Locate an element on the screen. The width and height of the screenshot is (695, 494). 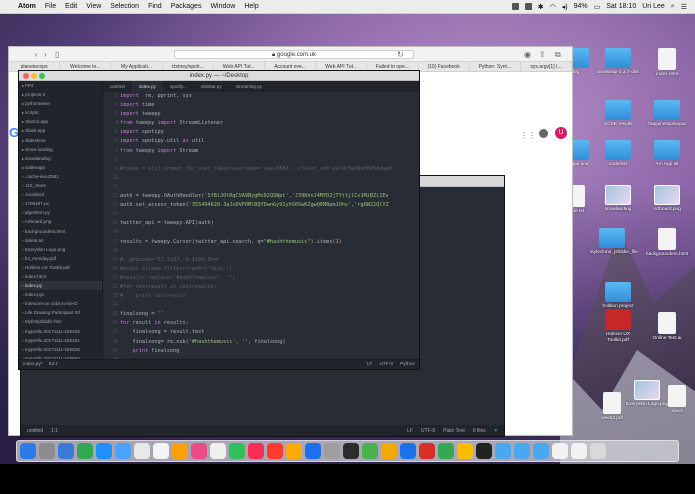
account-avatar: U is located at coordinates (561, 133).